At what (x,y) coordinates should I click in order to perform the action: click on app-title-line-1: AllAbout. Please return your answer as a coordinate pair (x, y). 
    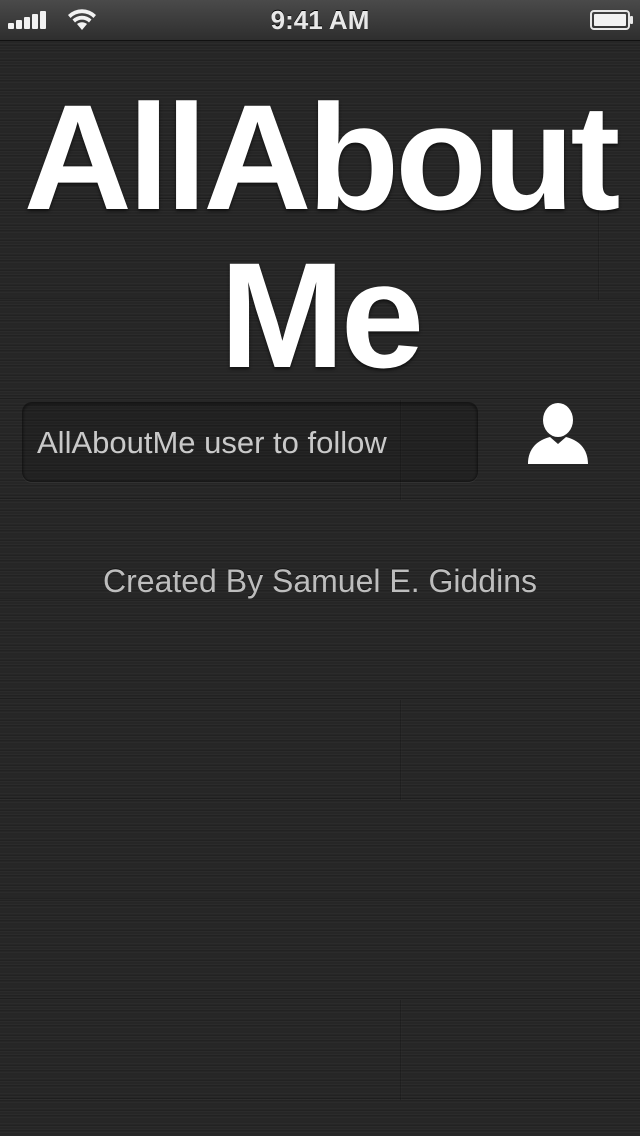
    Looking at the image, I should click on (322, 157).